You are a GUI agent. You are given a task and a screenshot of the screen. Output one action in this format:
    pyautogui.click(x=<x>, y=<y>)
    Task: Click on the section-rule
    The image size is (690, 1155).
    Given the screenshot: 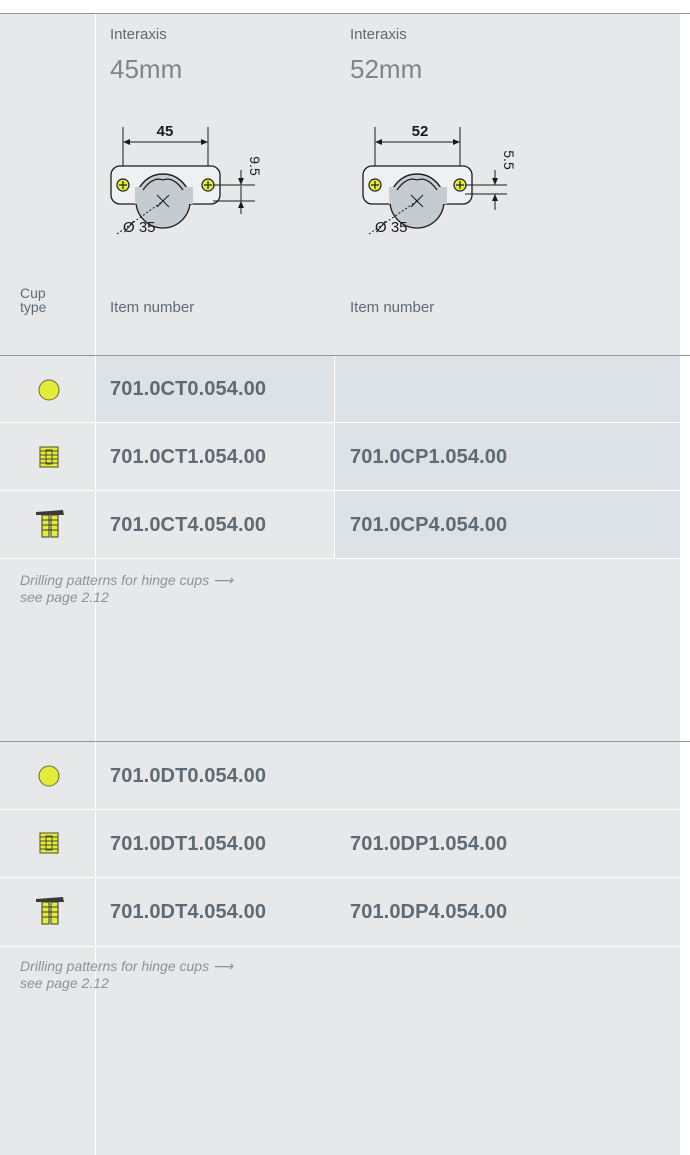 What is the action you would take?
    pyautogui.click(x=345, y=741)
    